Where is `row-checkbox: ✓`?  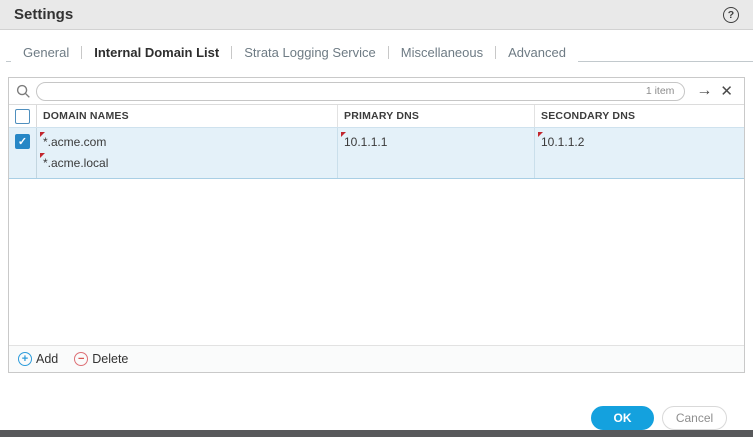 row-checkbox: ✓ is located at coordinates (22, 141).